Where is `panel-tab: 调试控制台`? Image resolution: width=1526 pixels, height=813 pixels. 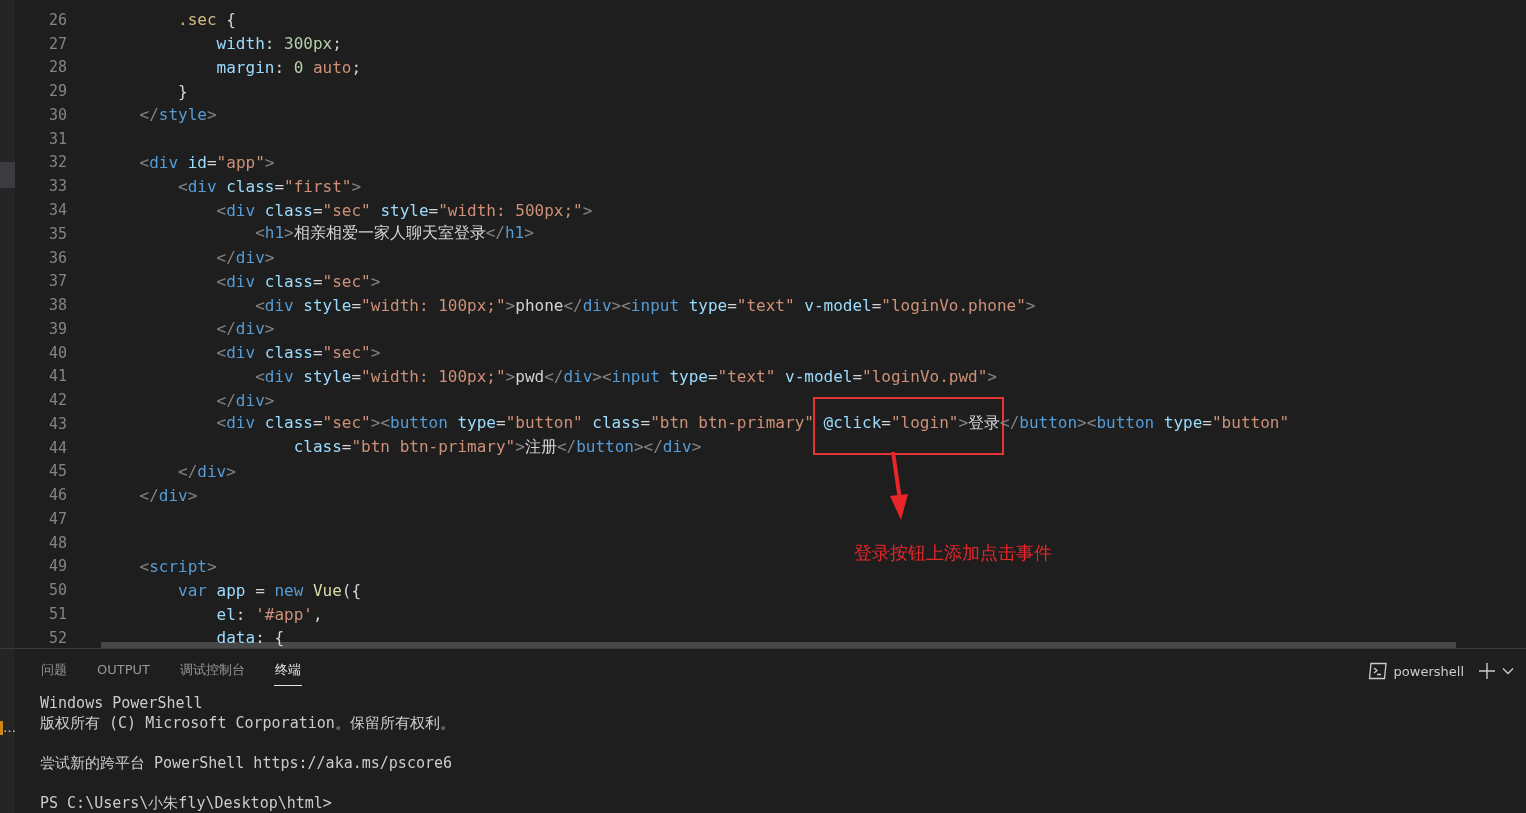 panel-tab: 调试控制台 is located at coordinates (212, 671).